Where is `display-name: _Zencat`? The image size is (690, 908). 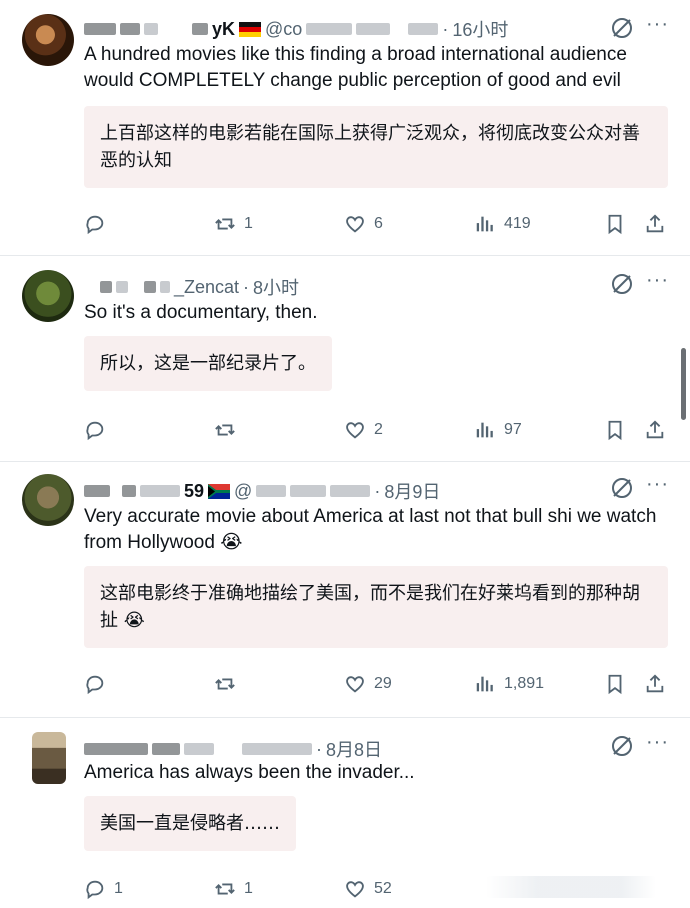
display-name: _Zencat is located at coordinates (206, 287).